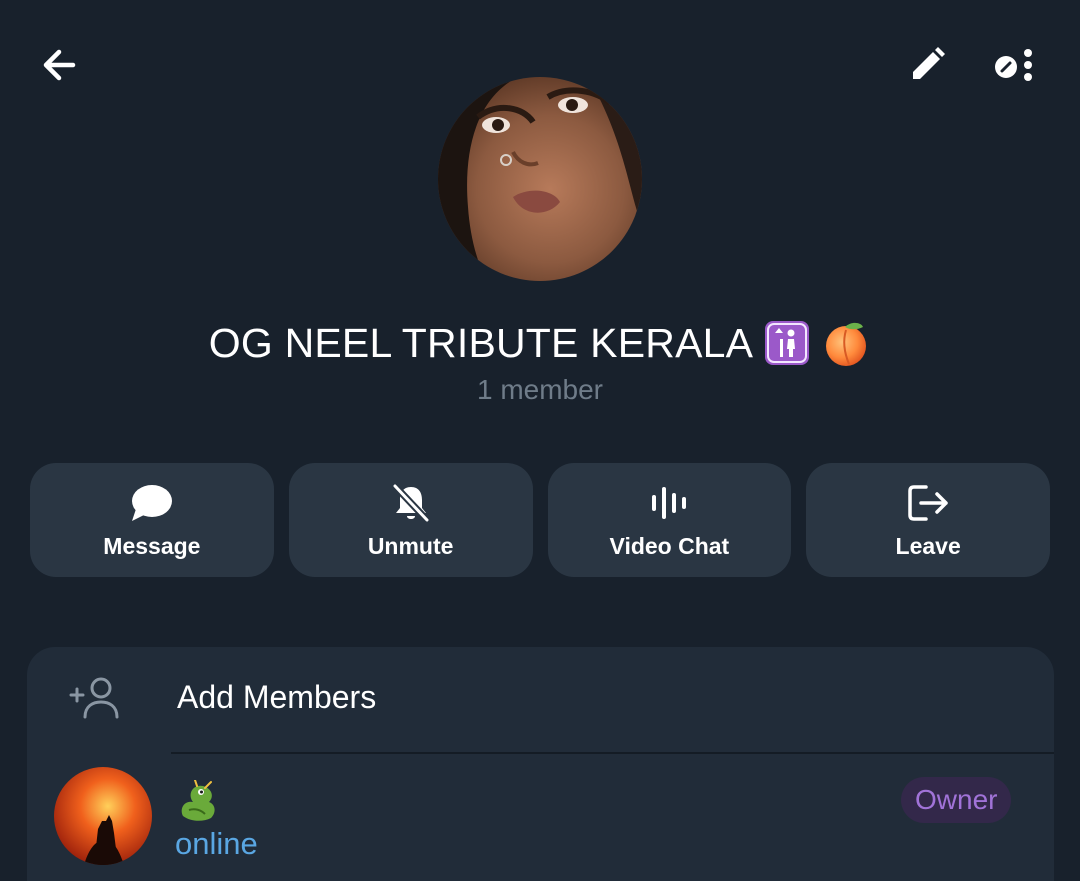 The height and width of the screenshot is (881, 1080). Describe the element at coordinates (152, 503) in the screenshot. I see `chat-bubble-icon` at that location.